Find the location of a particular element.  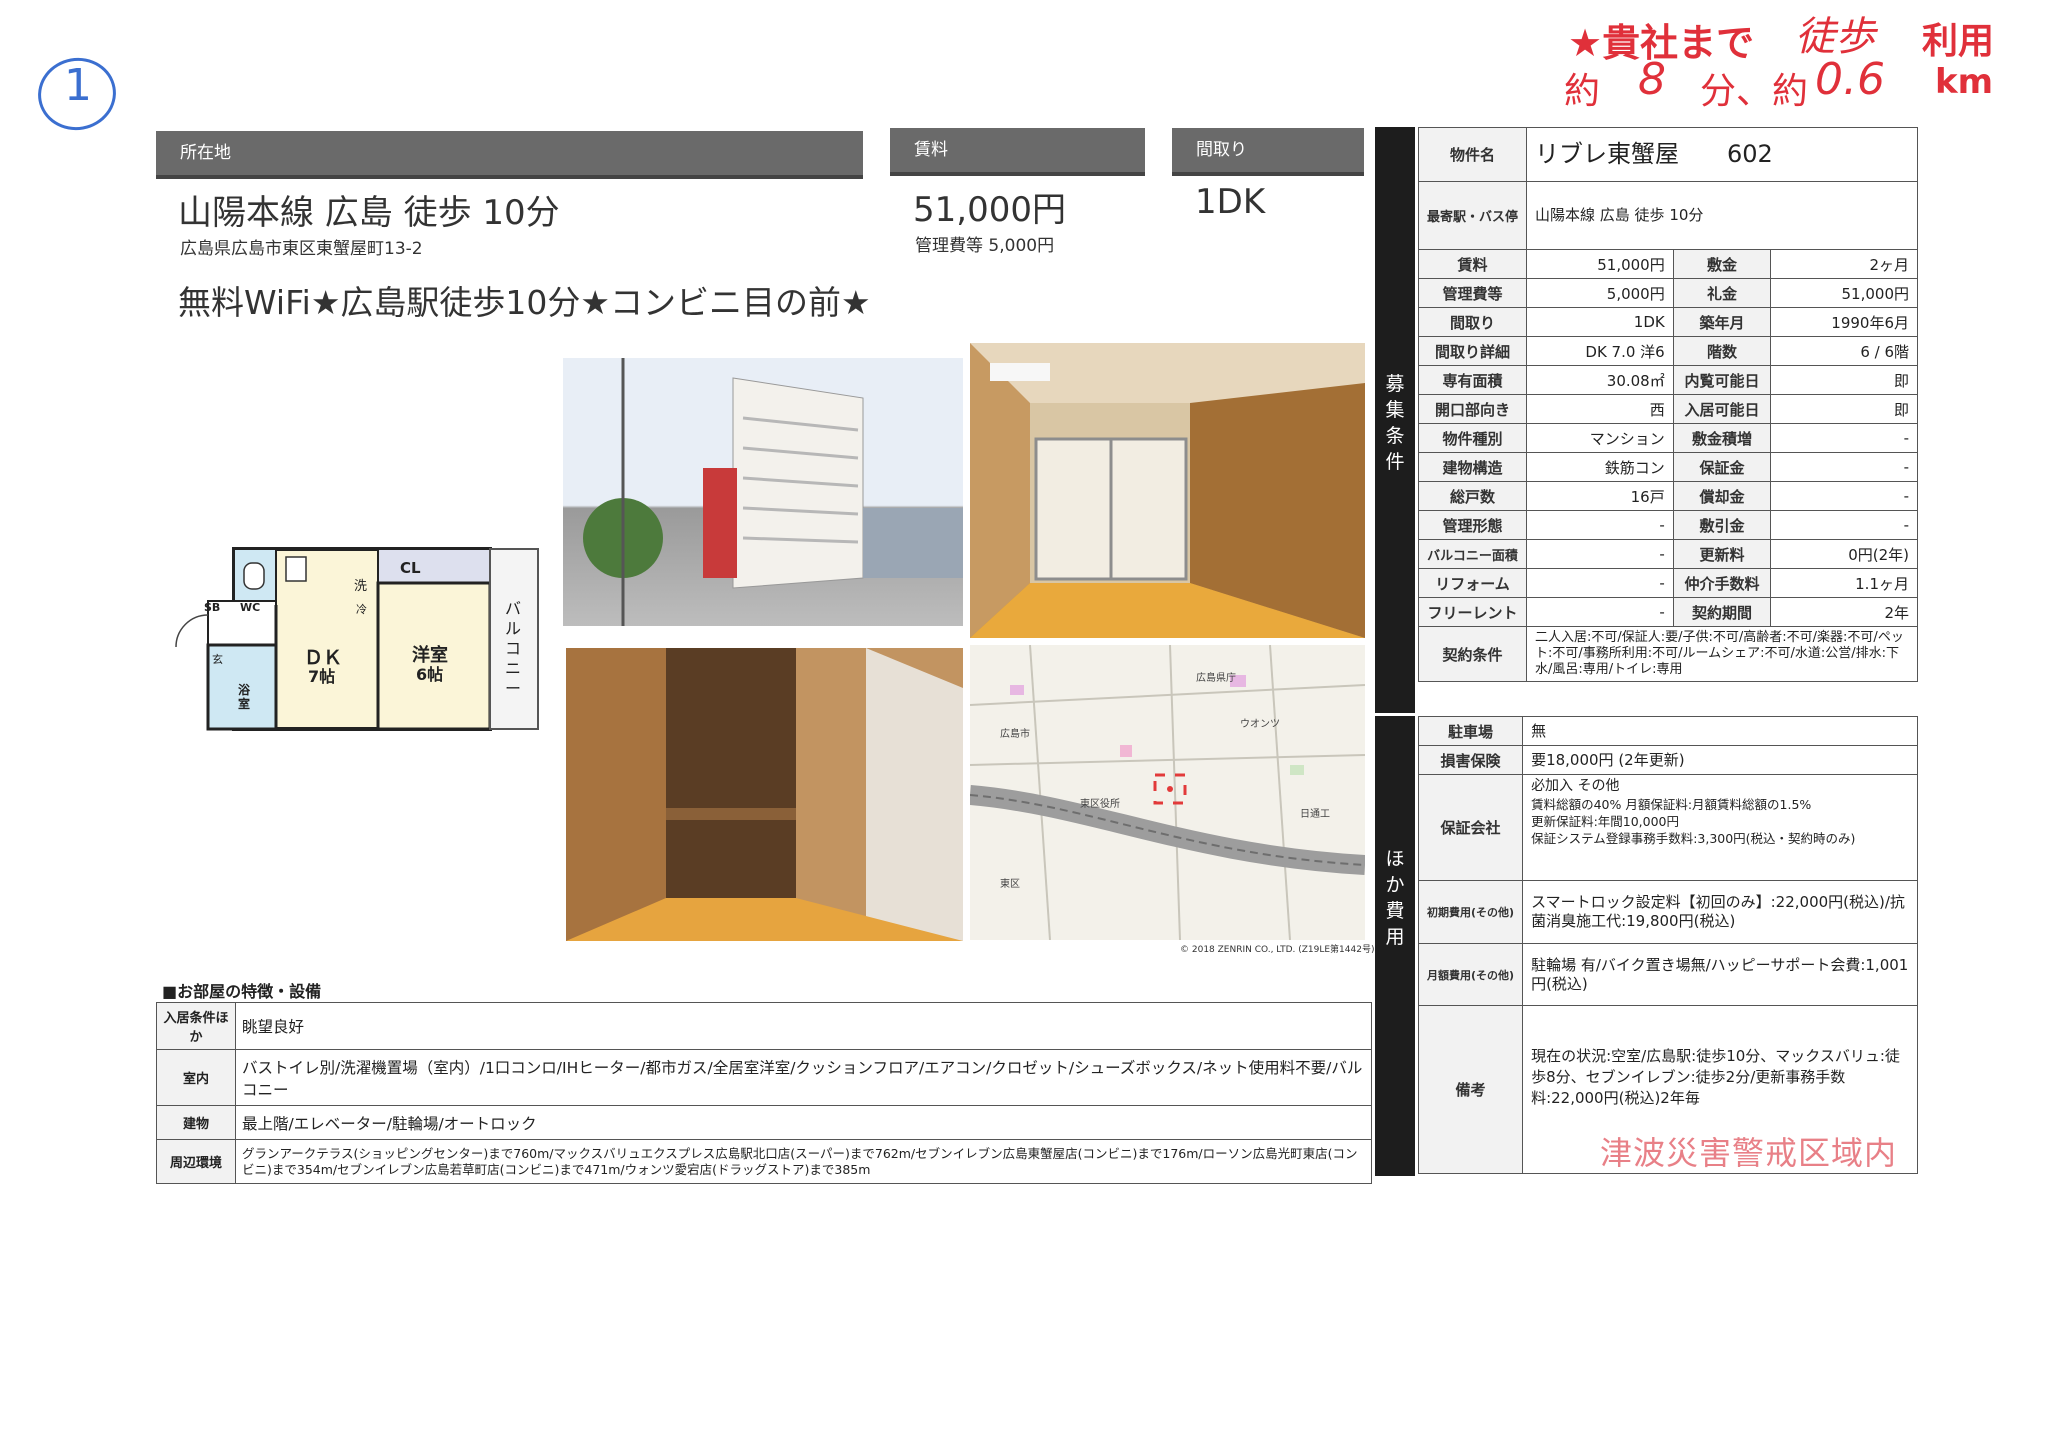

feature-value: 最上階/エレベーター/駐輪場/オートロック is located at coordinates (803, 1122).